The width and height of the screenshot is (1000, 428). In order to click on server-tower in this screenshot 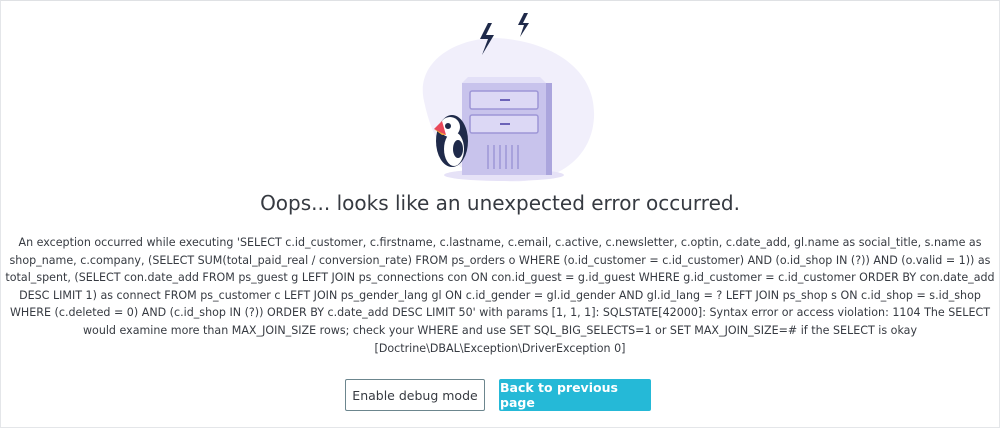, I will do `click(507, 126)`.